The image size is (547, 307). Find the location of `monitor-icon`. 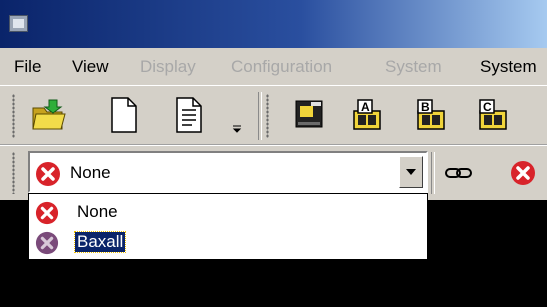

monitor-icon is located at coordinates (309, 114).